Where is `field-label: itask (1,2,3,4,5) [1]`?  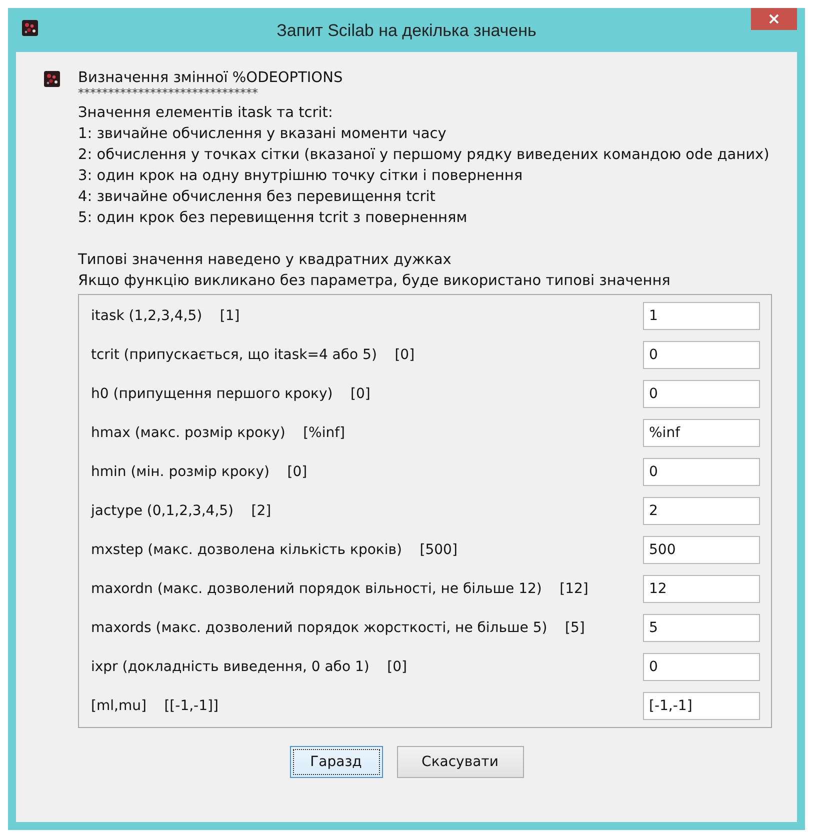
field-label: itask (1,2,3,4,5) [1] is located at coordinates (165, 316).